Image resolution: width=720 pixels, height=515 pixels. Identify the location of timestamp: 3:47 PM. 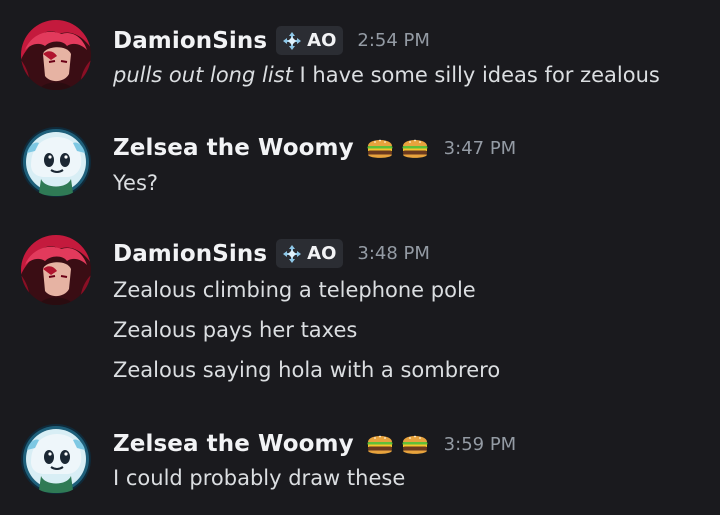
(480, 148).